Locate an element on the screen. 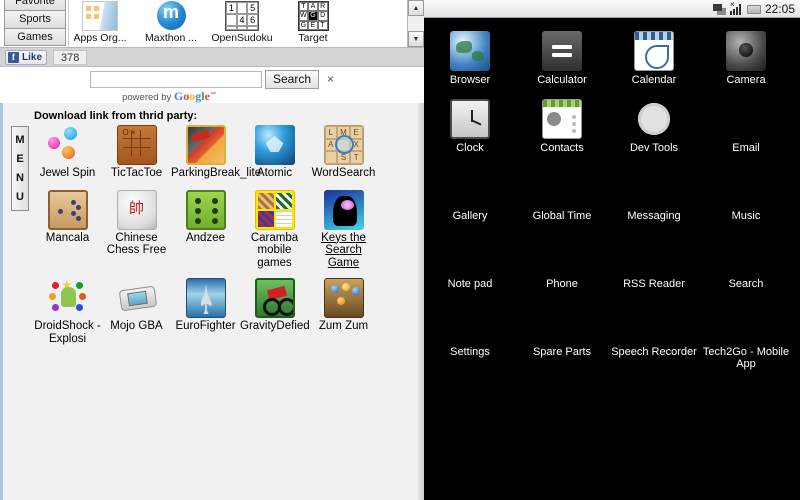 The height and width of the screenshot is (500, 800). launcher-item-dev-tools: Dev Tools is located at coordinates (654, 124).